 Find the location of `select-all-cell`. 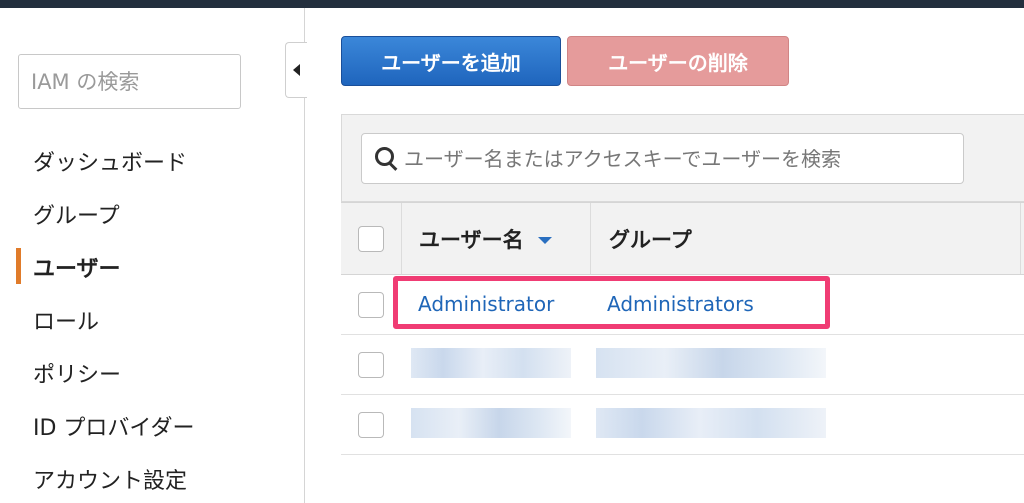

select-all-cell is located at coordinates (371, 238).